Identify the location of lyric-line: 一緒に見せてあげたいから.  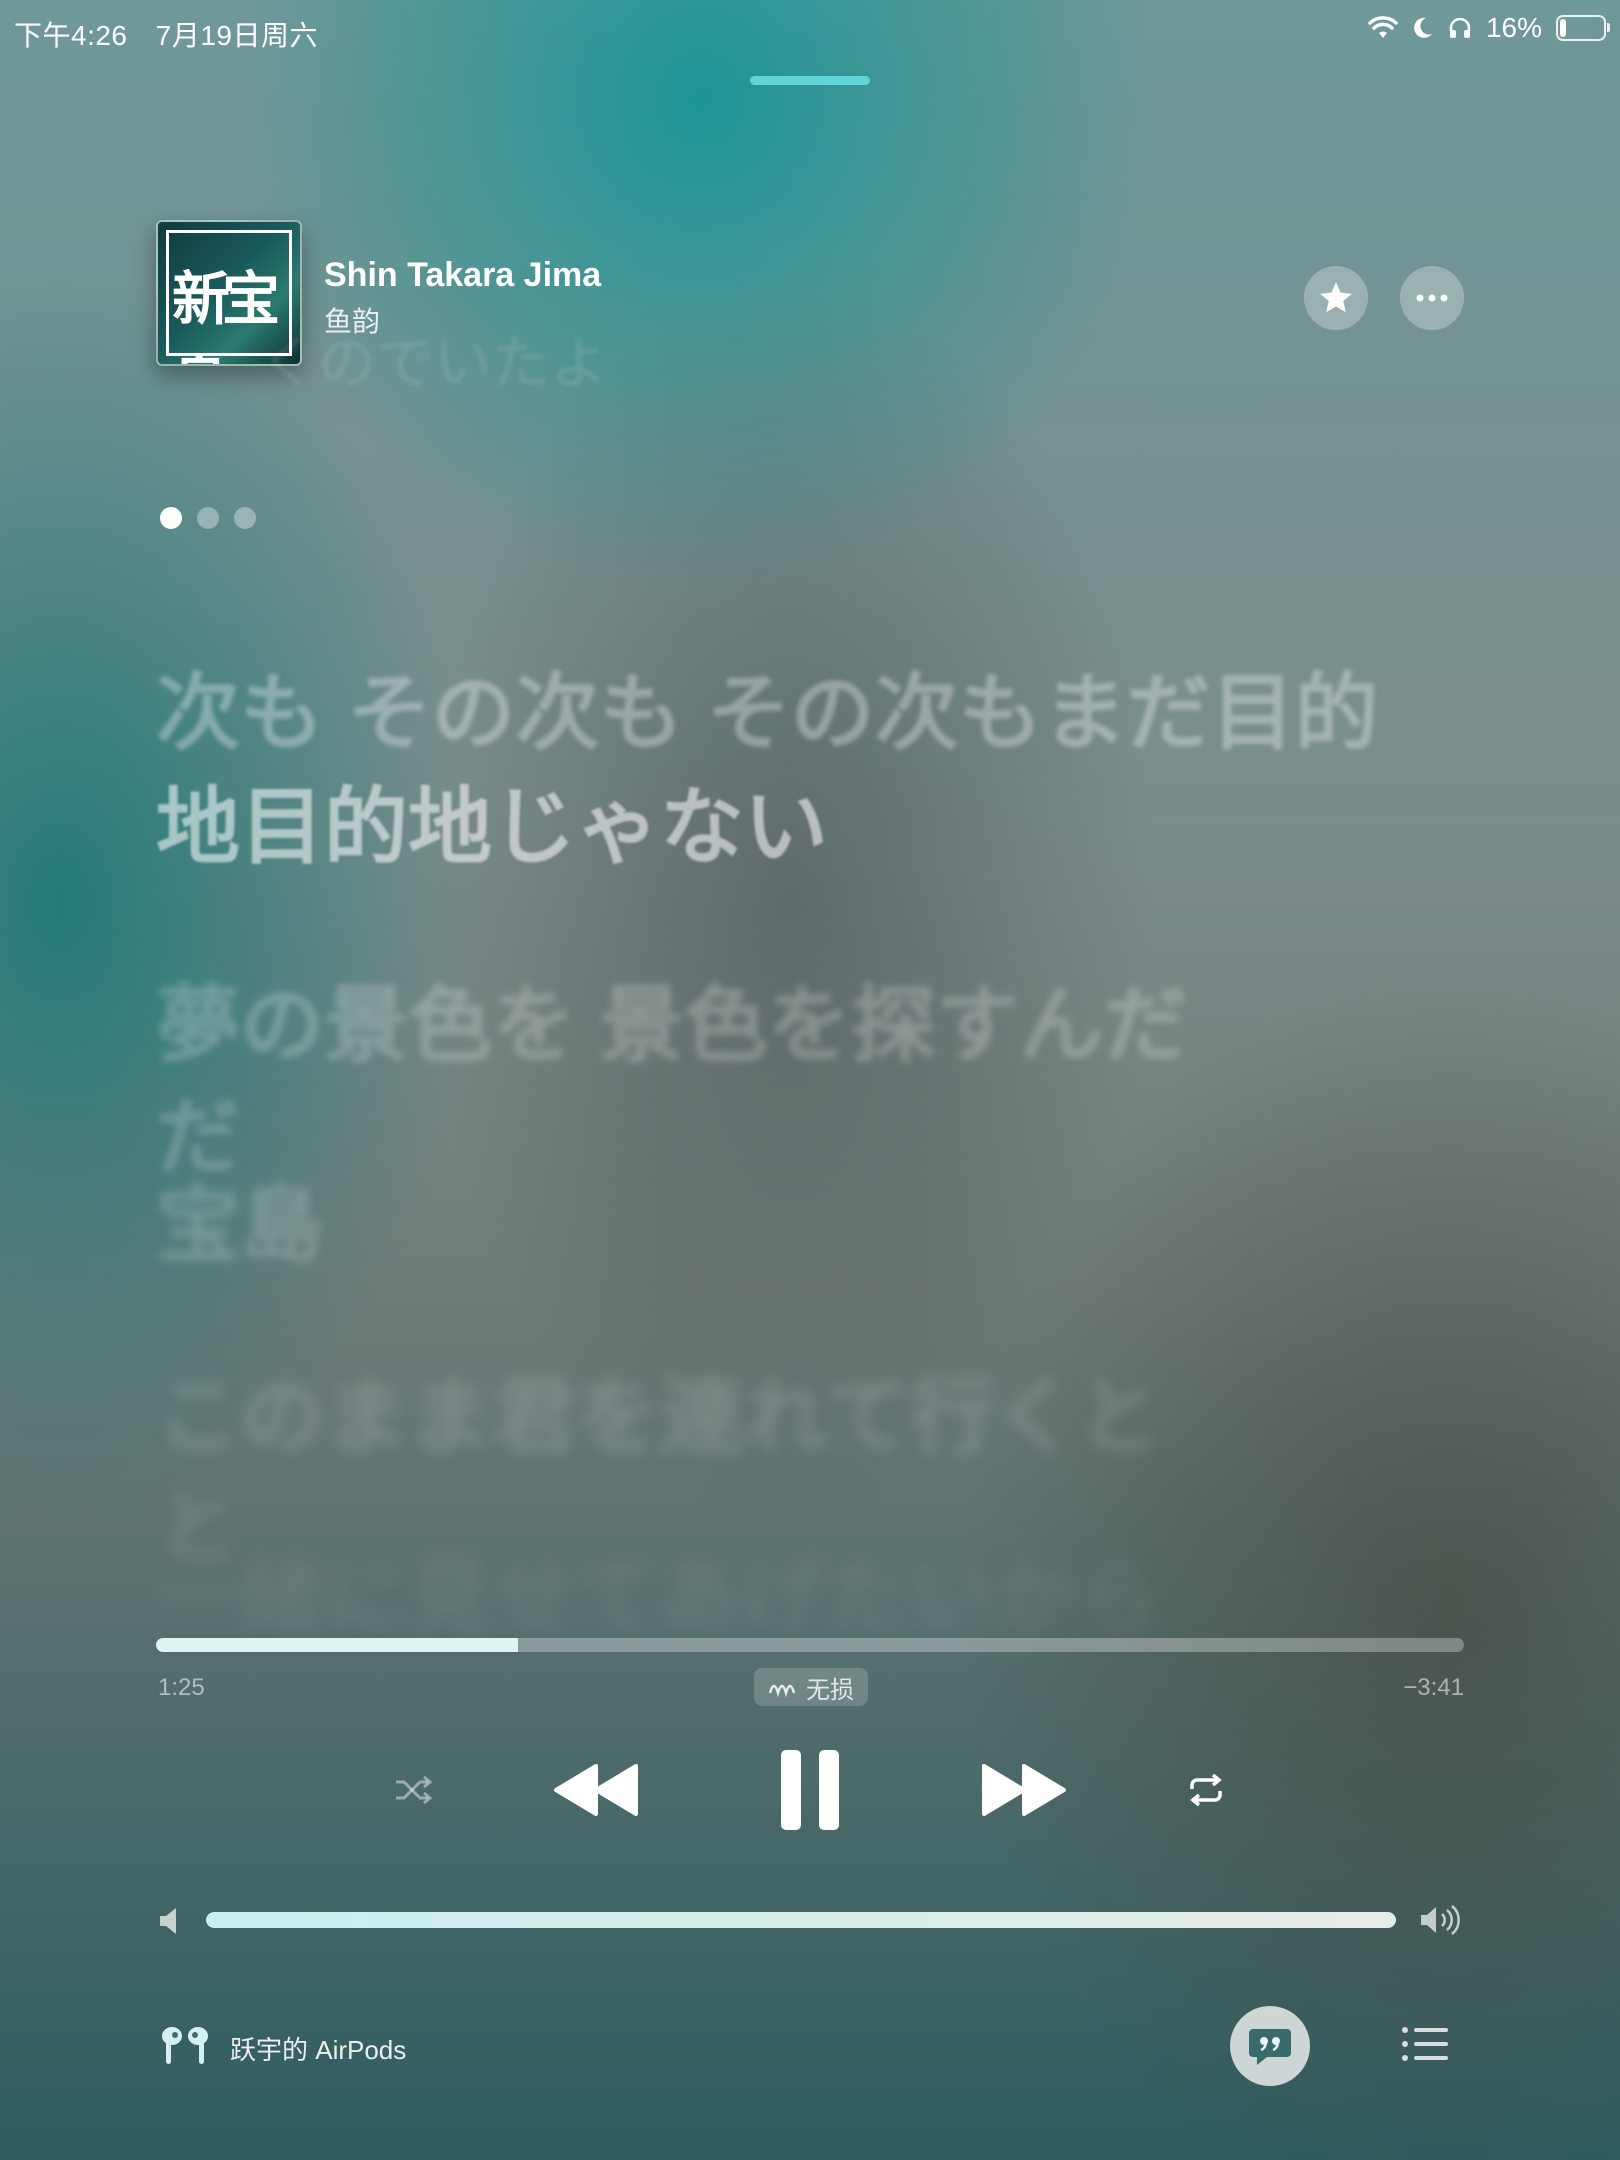
(658, 1590).